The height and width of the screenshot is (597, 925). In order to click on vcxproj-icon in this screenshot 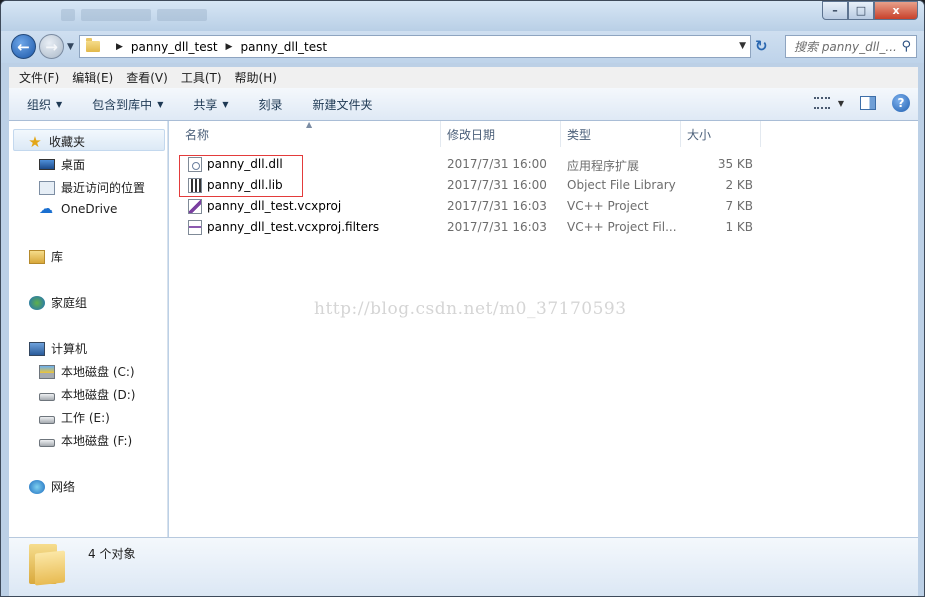, I will do `click(195, 206)`.